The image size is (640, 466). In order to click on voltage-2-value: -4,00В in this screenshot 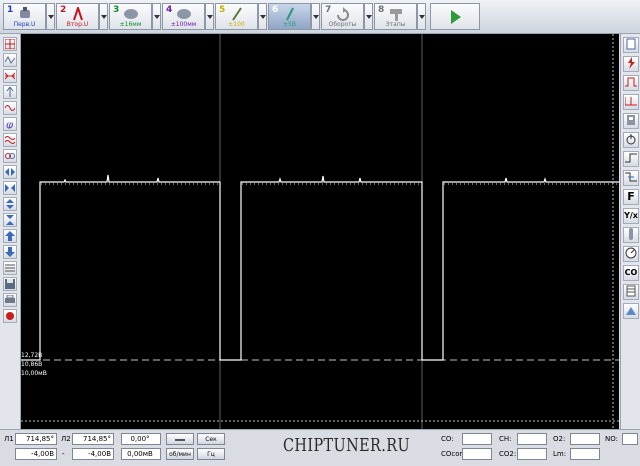, I will do `click(93, 454)`.